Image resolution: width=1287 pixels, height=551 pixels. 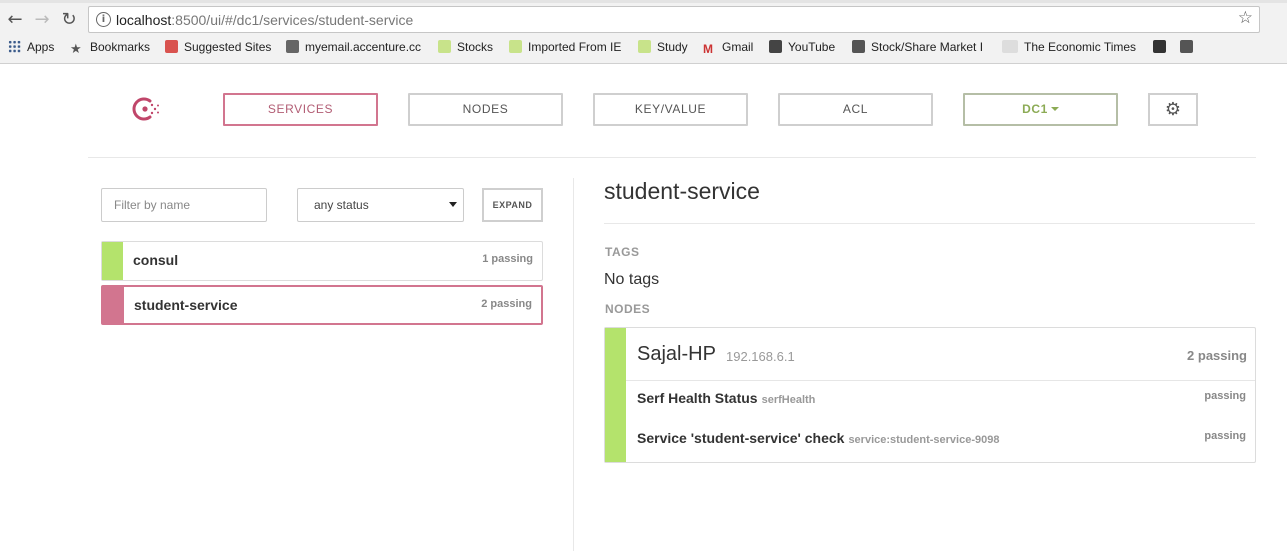 What do you see at coordinates (1217, 355) in the screenshot?
I see `node-passing-count: 2 passing` at bounding box center [1217, 355].